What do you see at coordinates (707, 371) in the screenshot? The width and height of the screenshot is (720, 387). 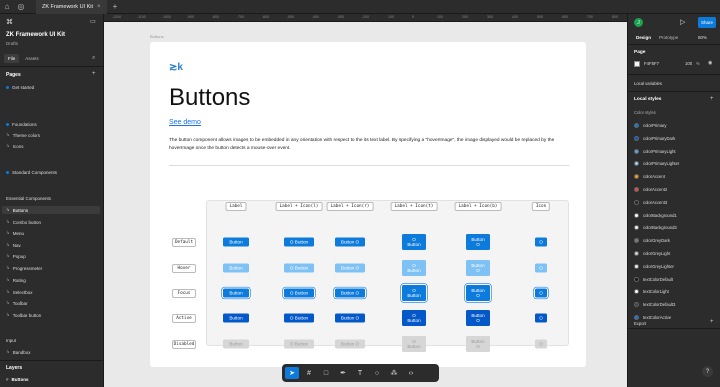 I see `help-button: ?` at bounding box center [707, 371].